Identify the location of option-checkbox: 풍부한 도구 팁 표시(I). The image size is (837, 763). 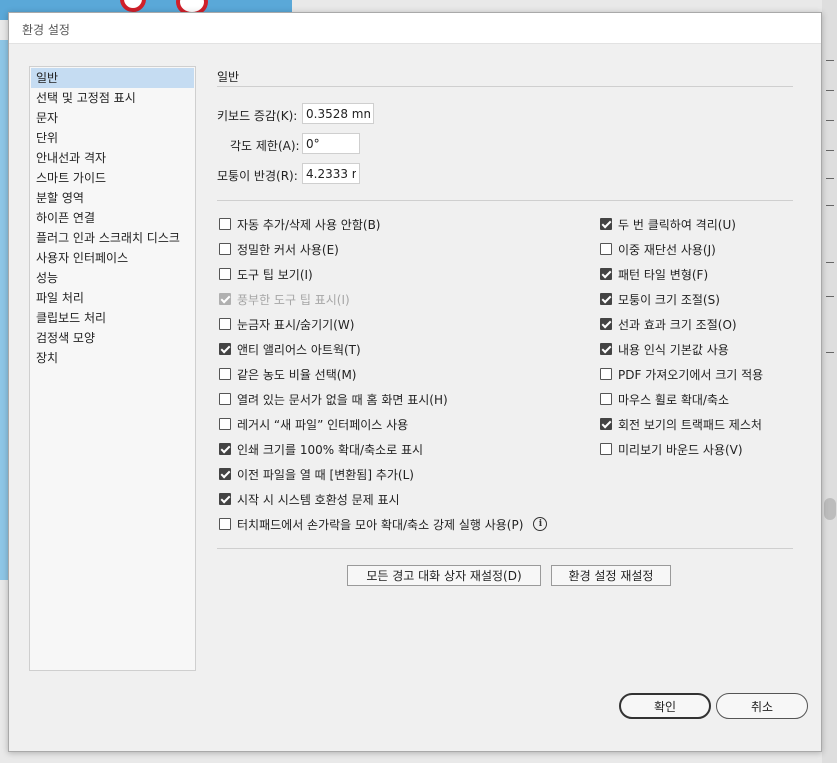
(284, 299).